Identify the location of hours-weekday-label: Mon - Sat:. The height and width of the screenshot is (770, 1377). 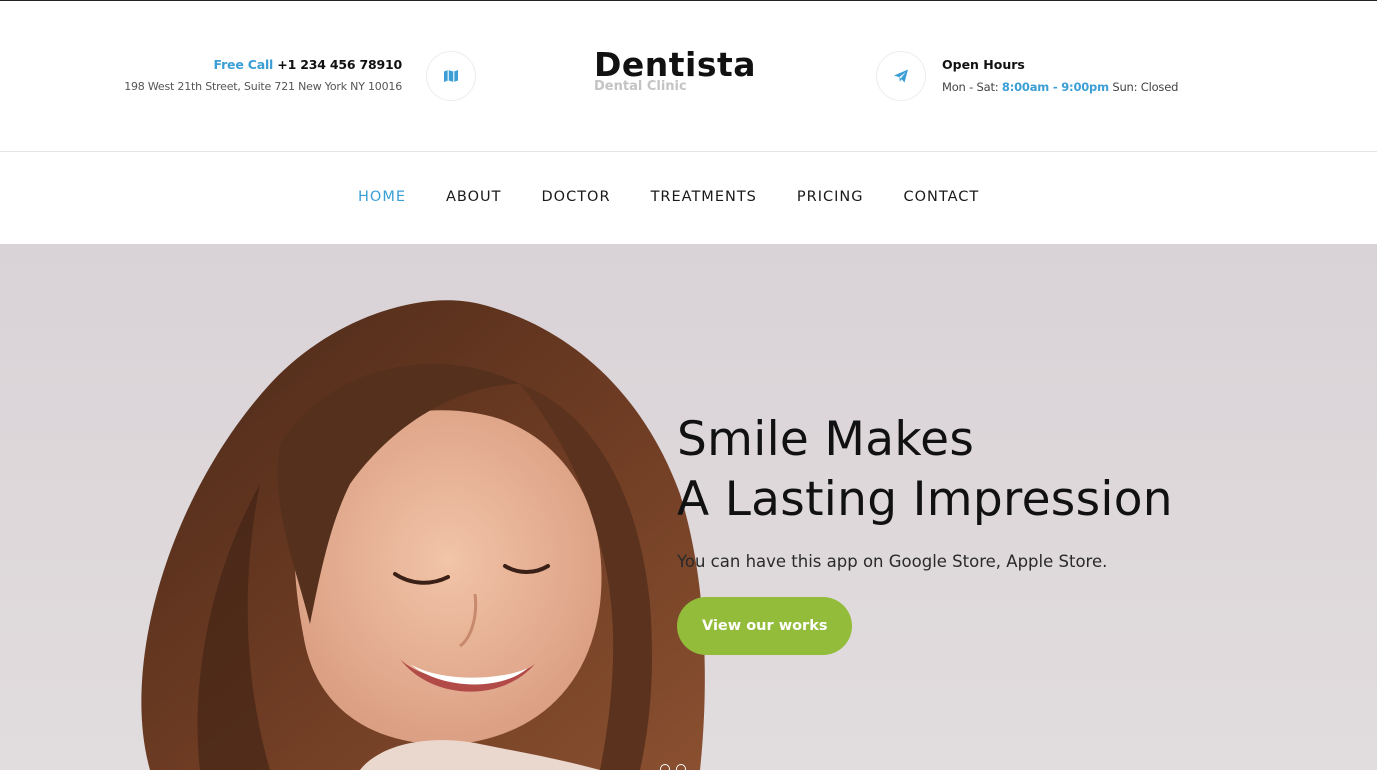
(970, 87).